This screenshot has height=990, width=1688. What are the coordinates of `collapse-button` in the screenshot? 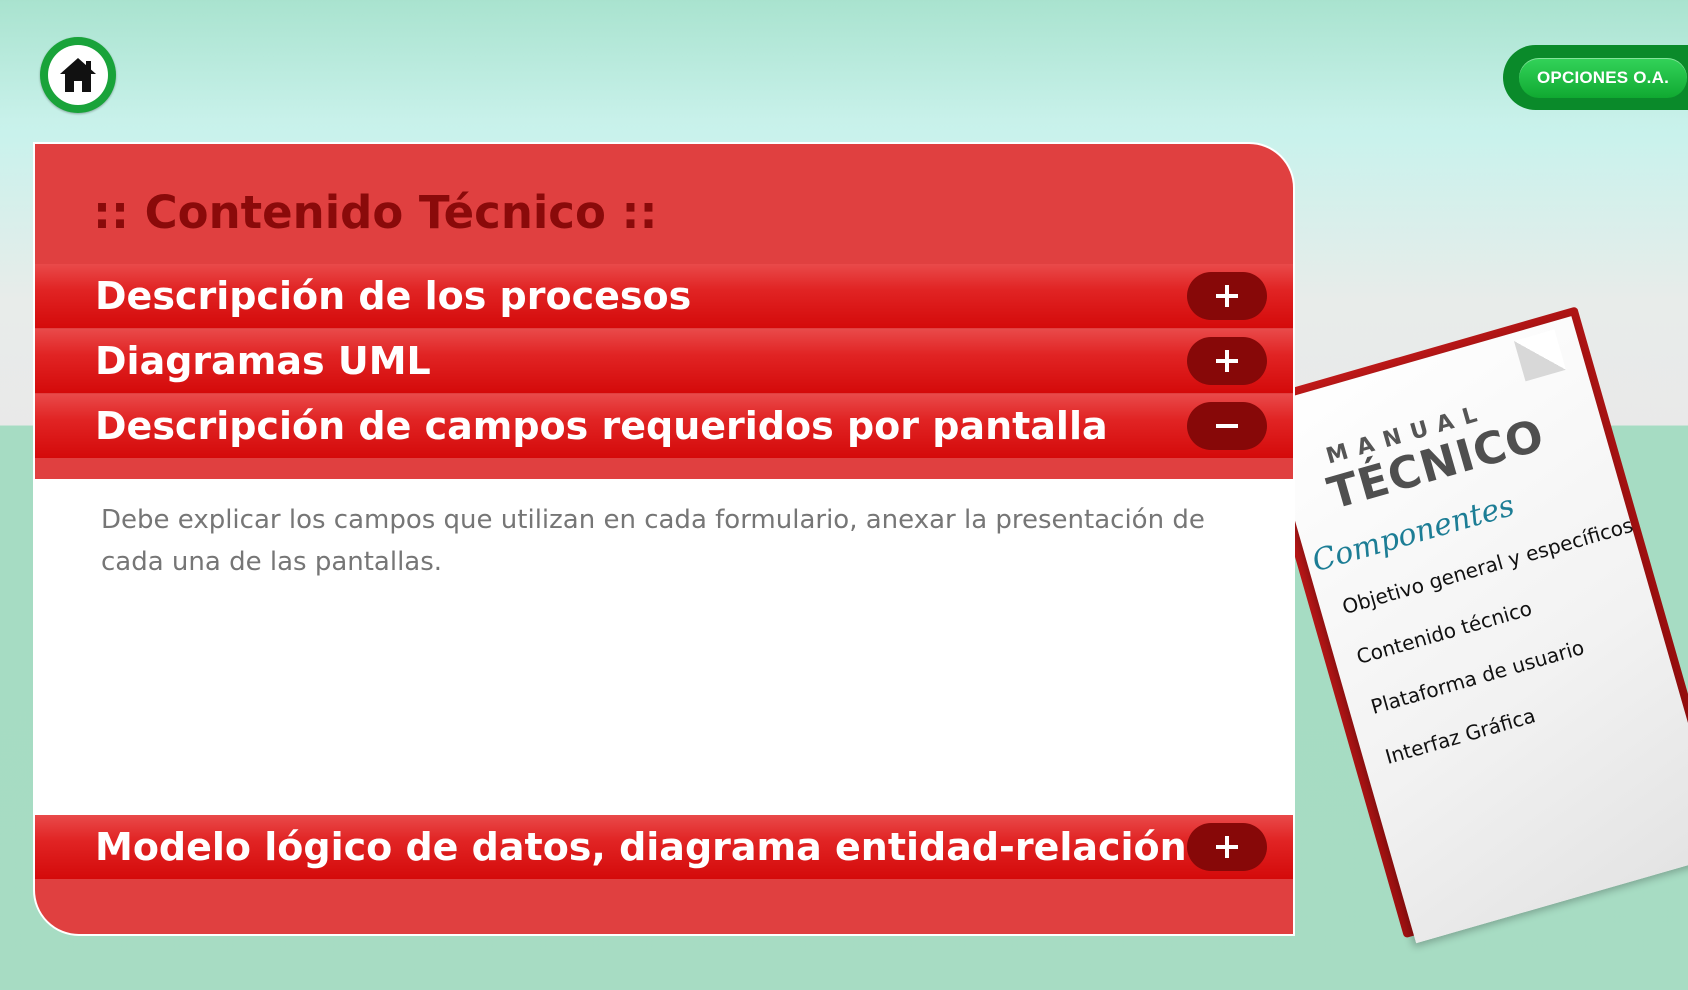 It's located at (1227, 426).